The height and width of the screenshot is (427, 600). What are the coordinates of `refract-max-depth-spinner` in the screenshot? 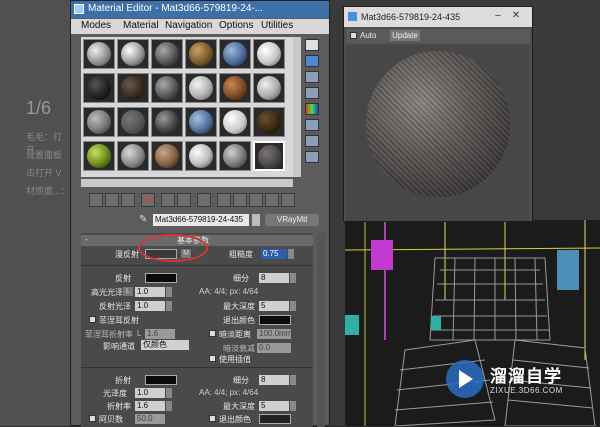 It's located at (293, 406).